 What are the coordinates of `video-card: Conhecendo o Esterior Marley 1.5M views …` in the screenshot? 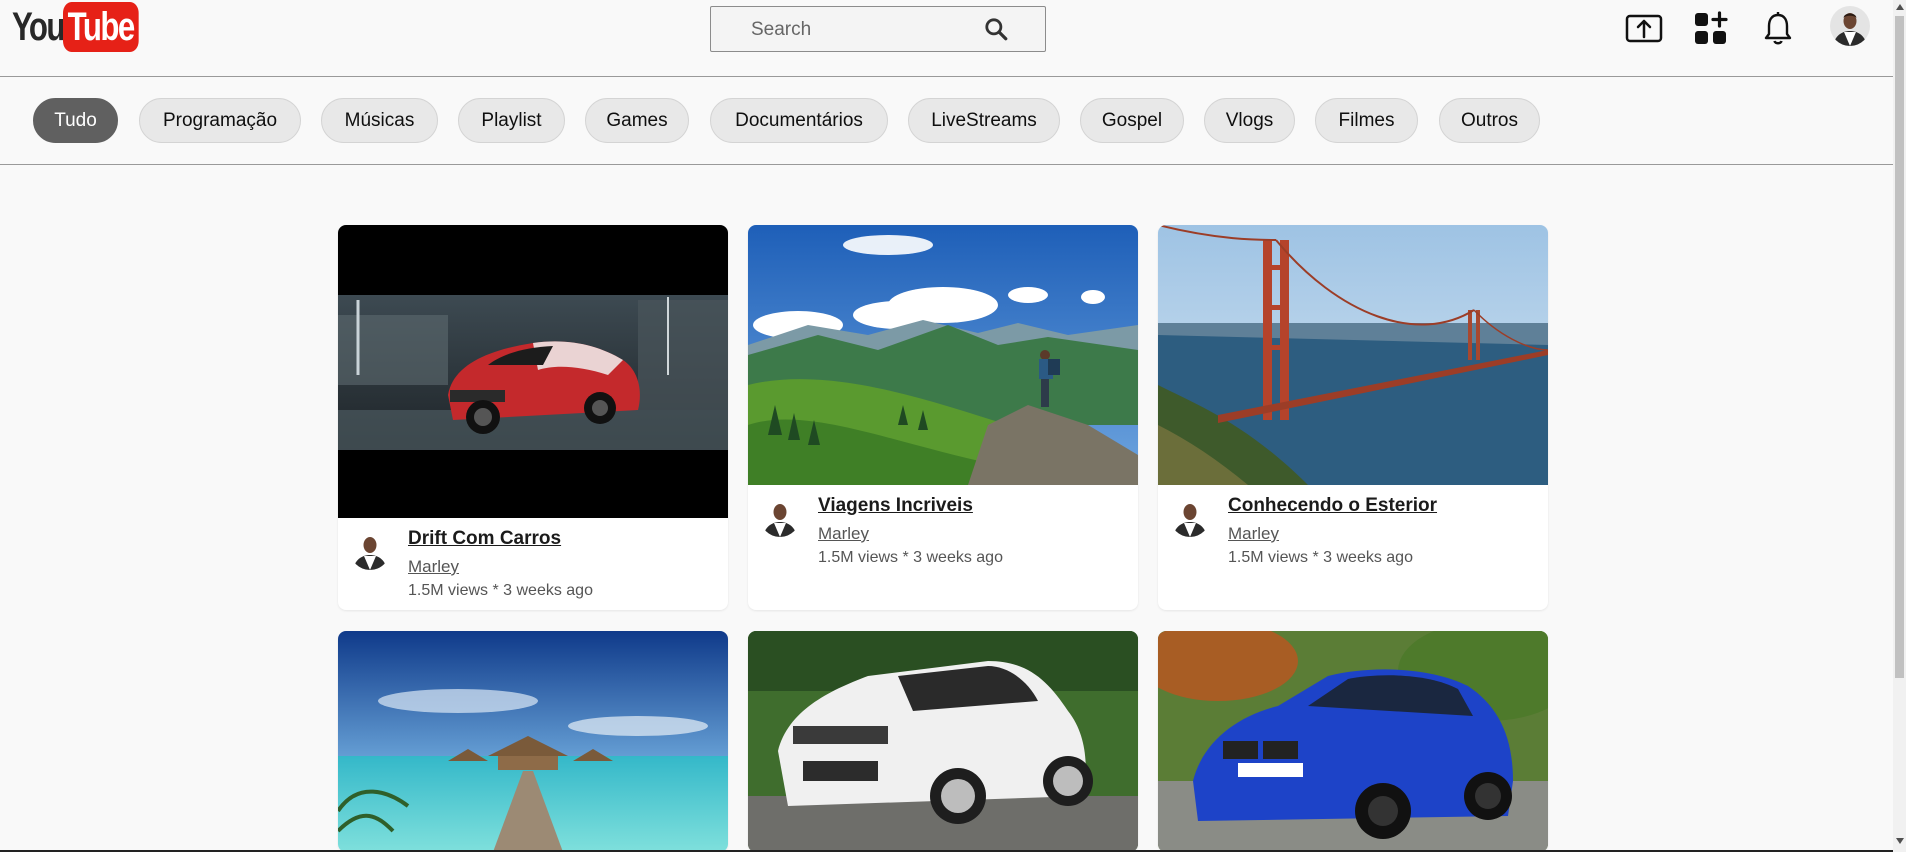 It's located at (1353, 417).